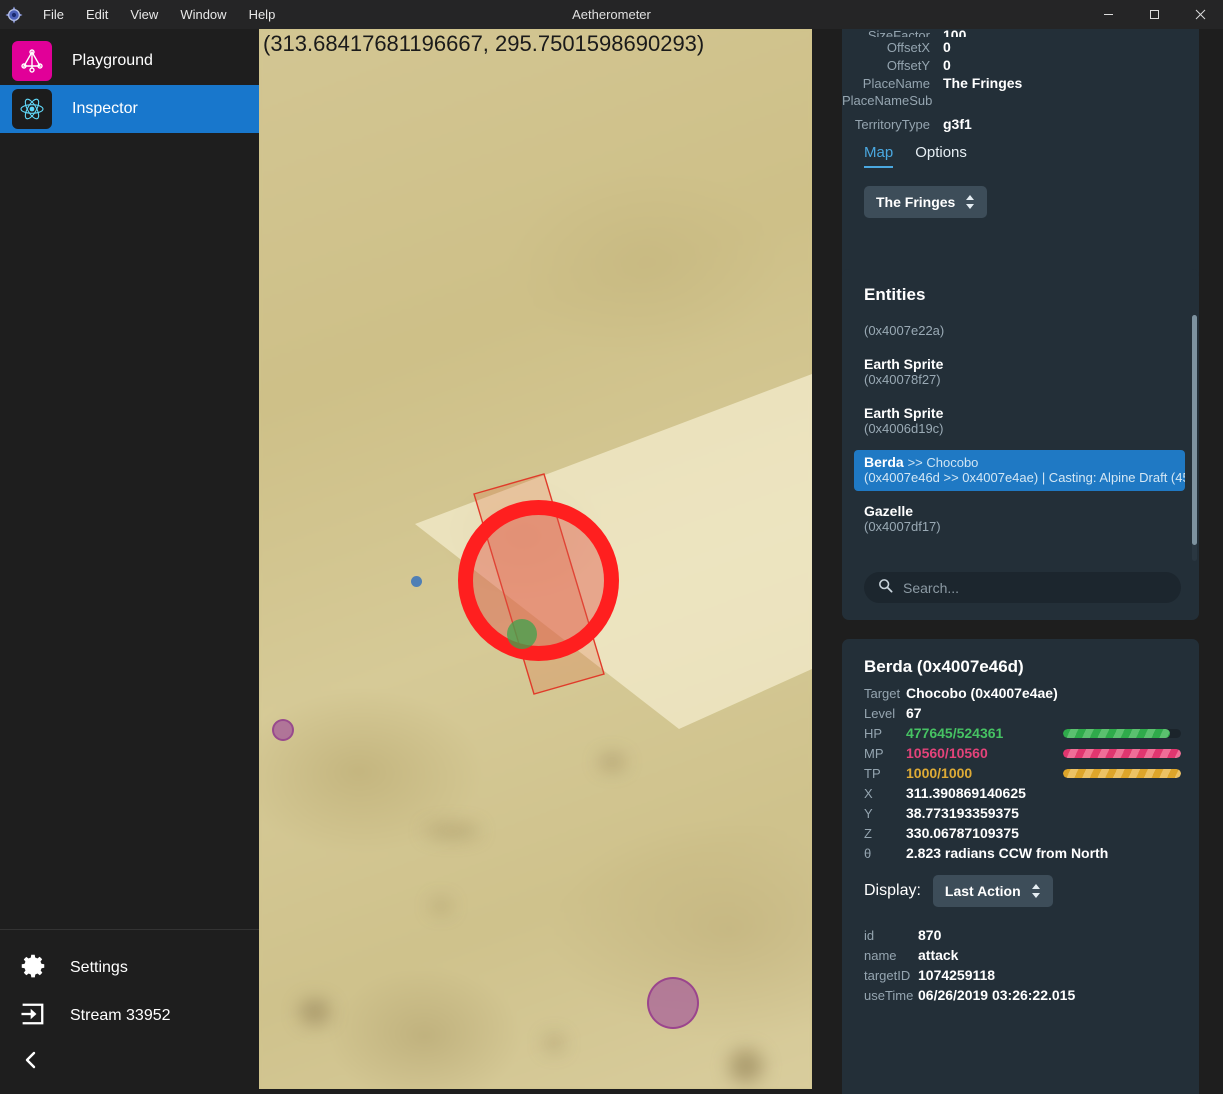  I want to click on action-key: targetID, so click(887, 975).